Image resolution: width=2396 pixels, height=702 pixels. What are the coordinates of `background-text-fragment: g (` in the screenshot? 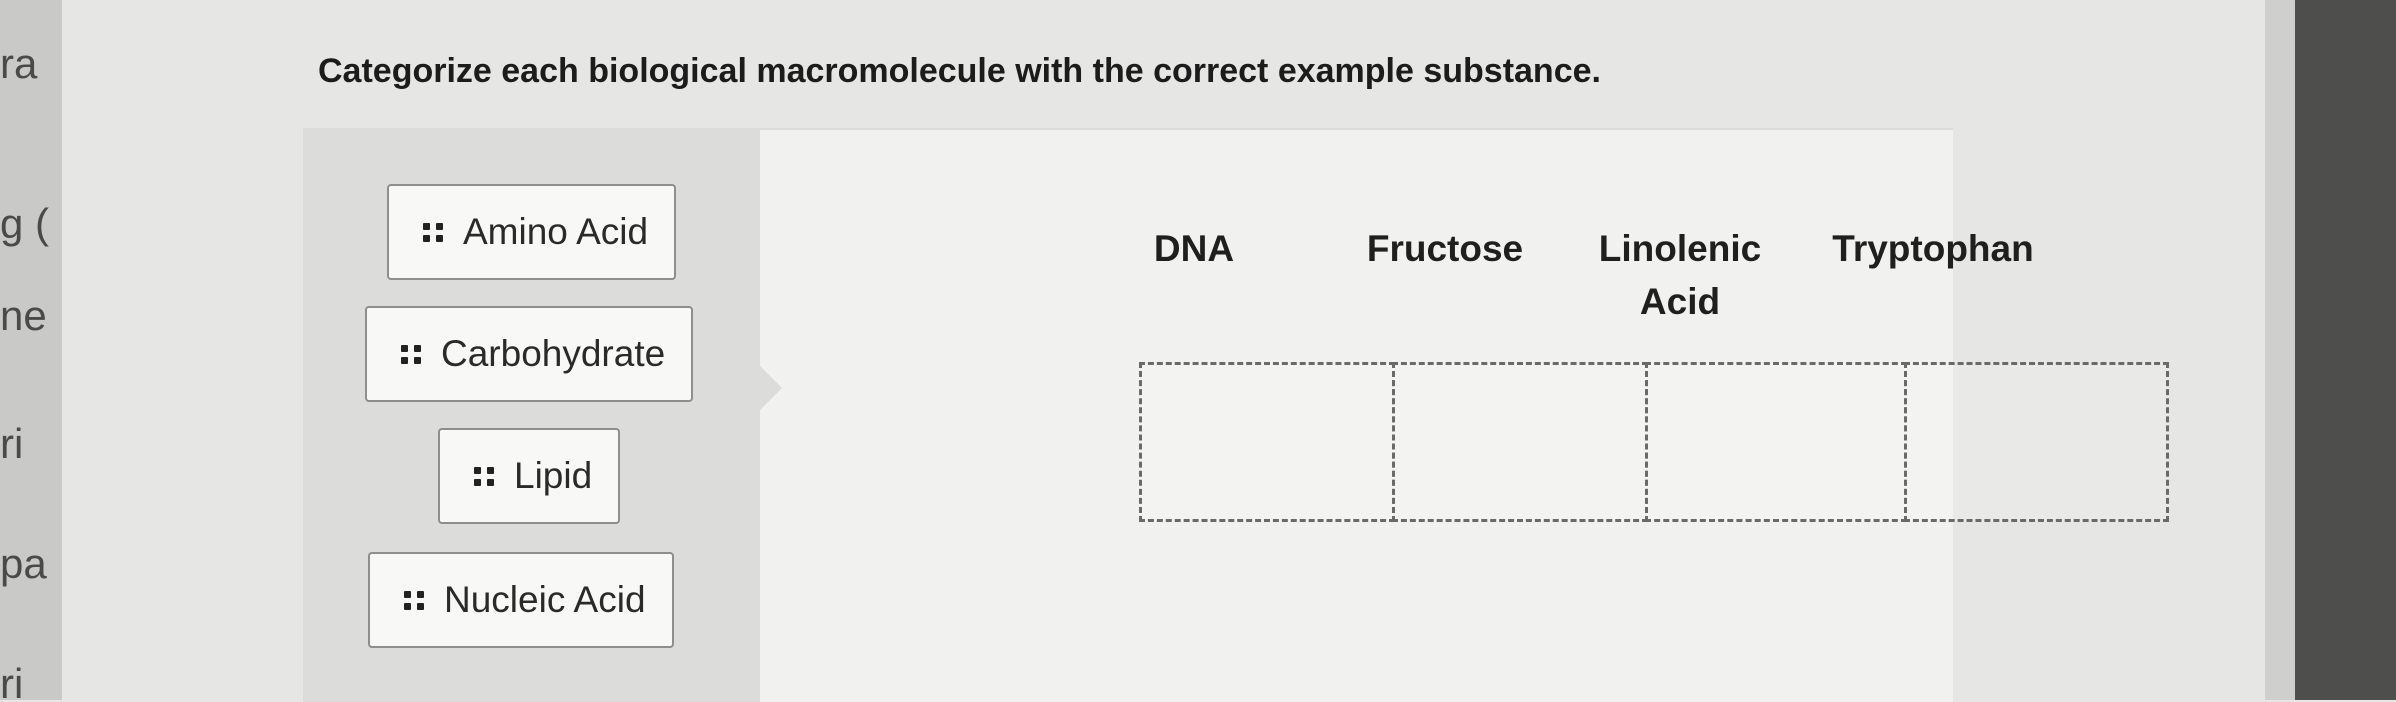 It's located at (25, 223).